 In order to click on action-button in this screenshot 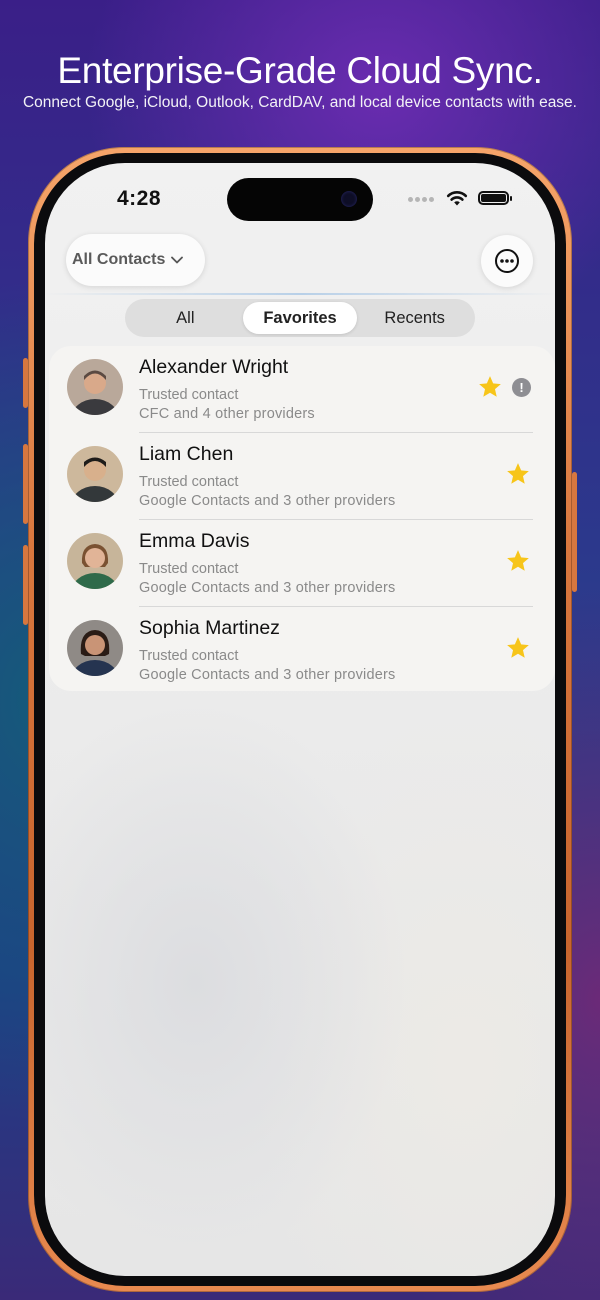, I will do `click(25, 383)`.